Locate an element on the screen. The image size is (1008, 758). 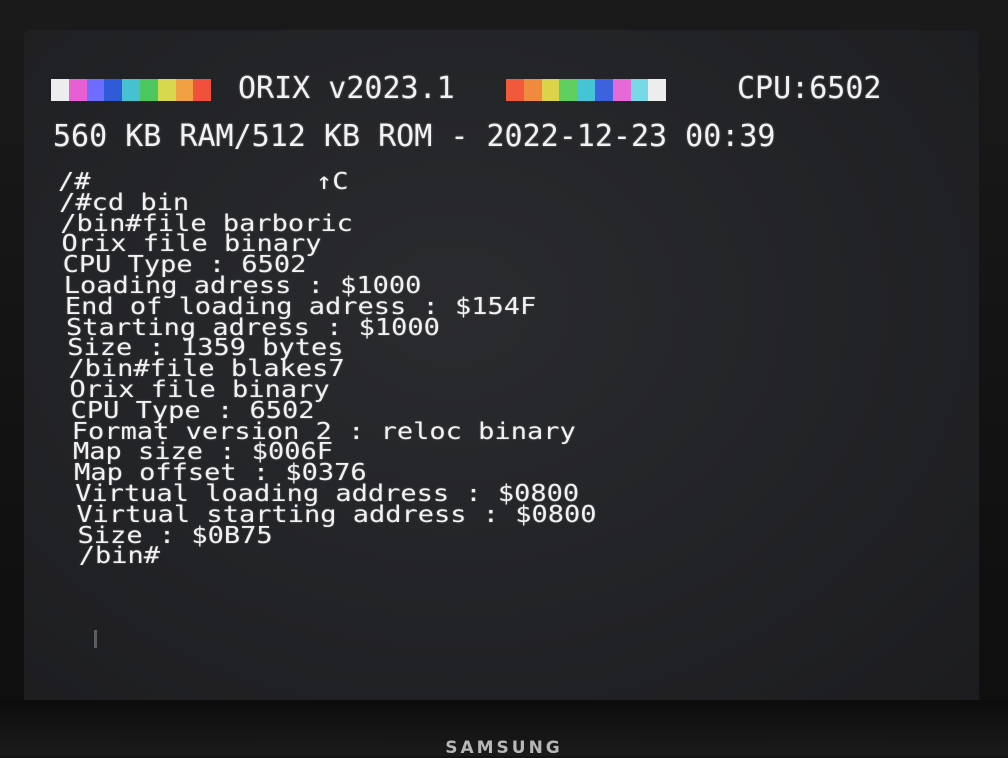
screen-artifact is located at coordinates (95, 639).